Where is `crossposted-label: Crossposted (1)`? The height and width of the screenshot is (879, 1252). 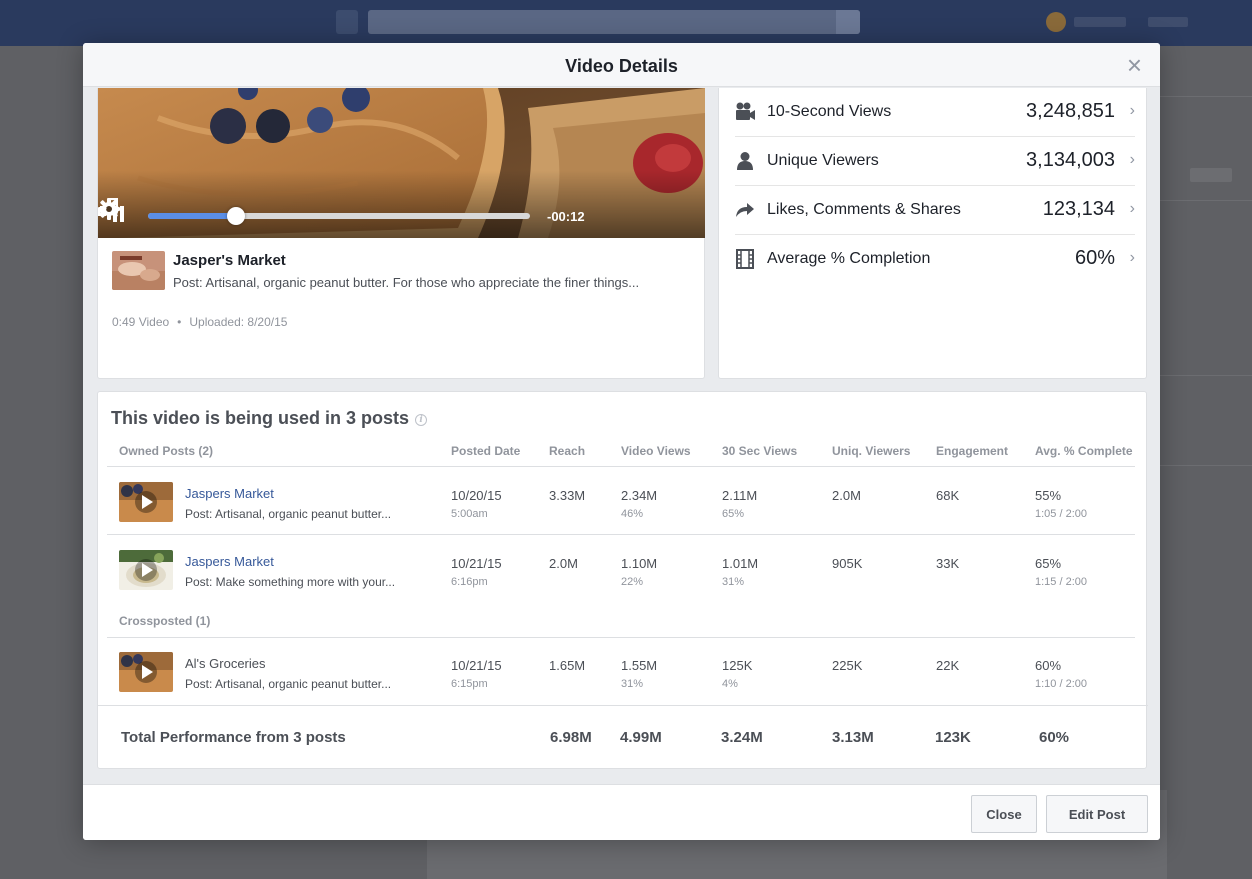 crossposted-label: Crossposted (1) is located at coordinates (165, 621).